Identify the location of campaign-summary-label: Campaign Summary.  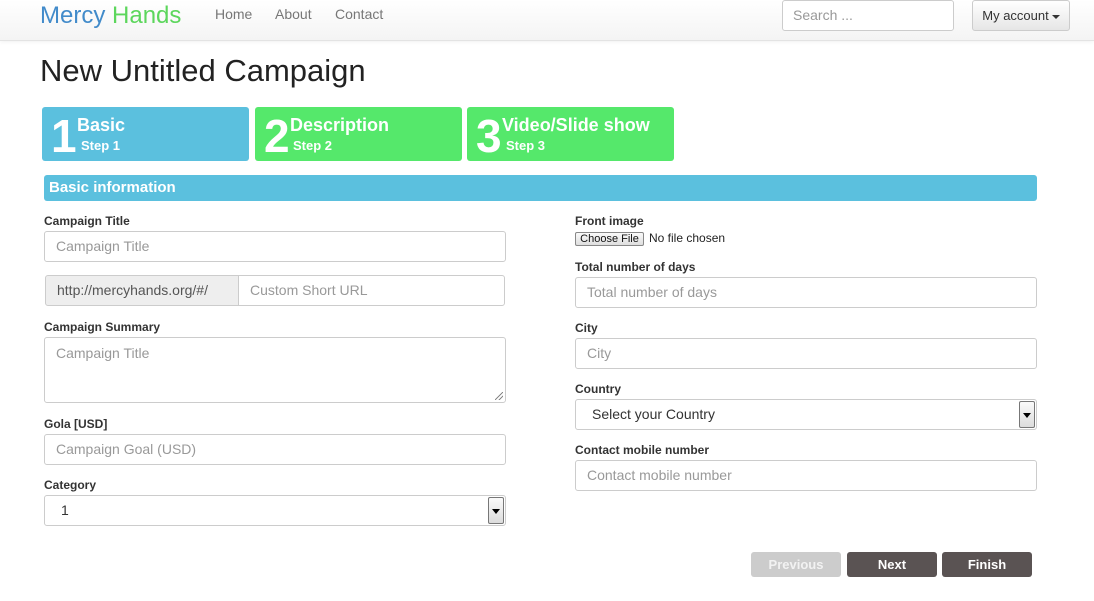
(102, 327).